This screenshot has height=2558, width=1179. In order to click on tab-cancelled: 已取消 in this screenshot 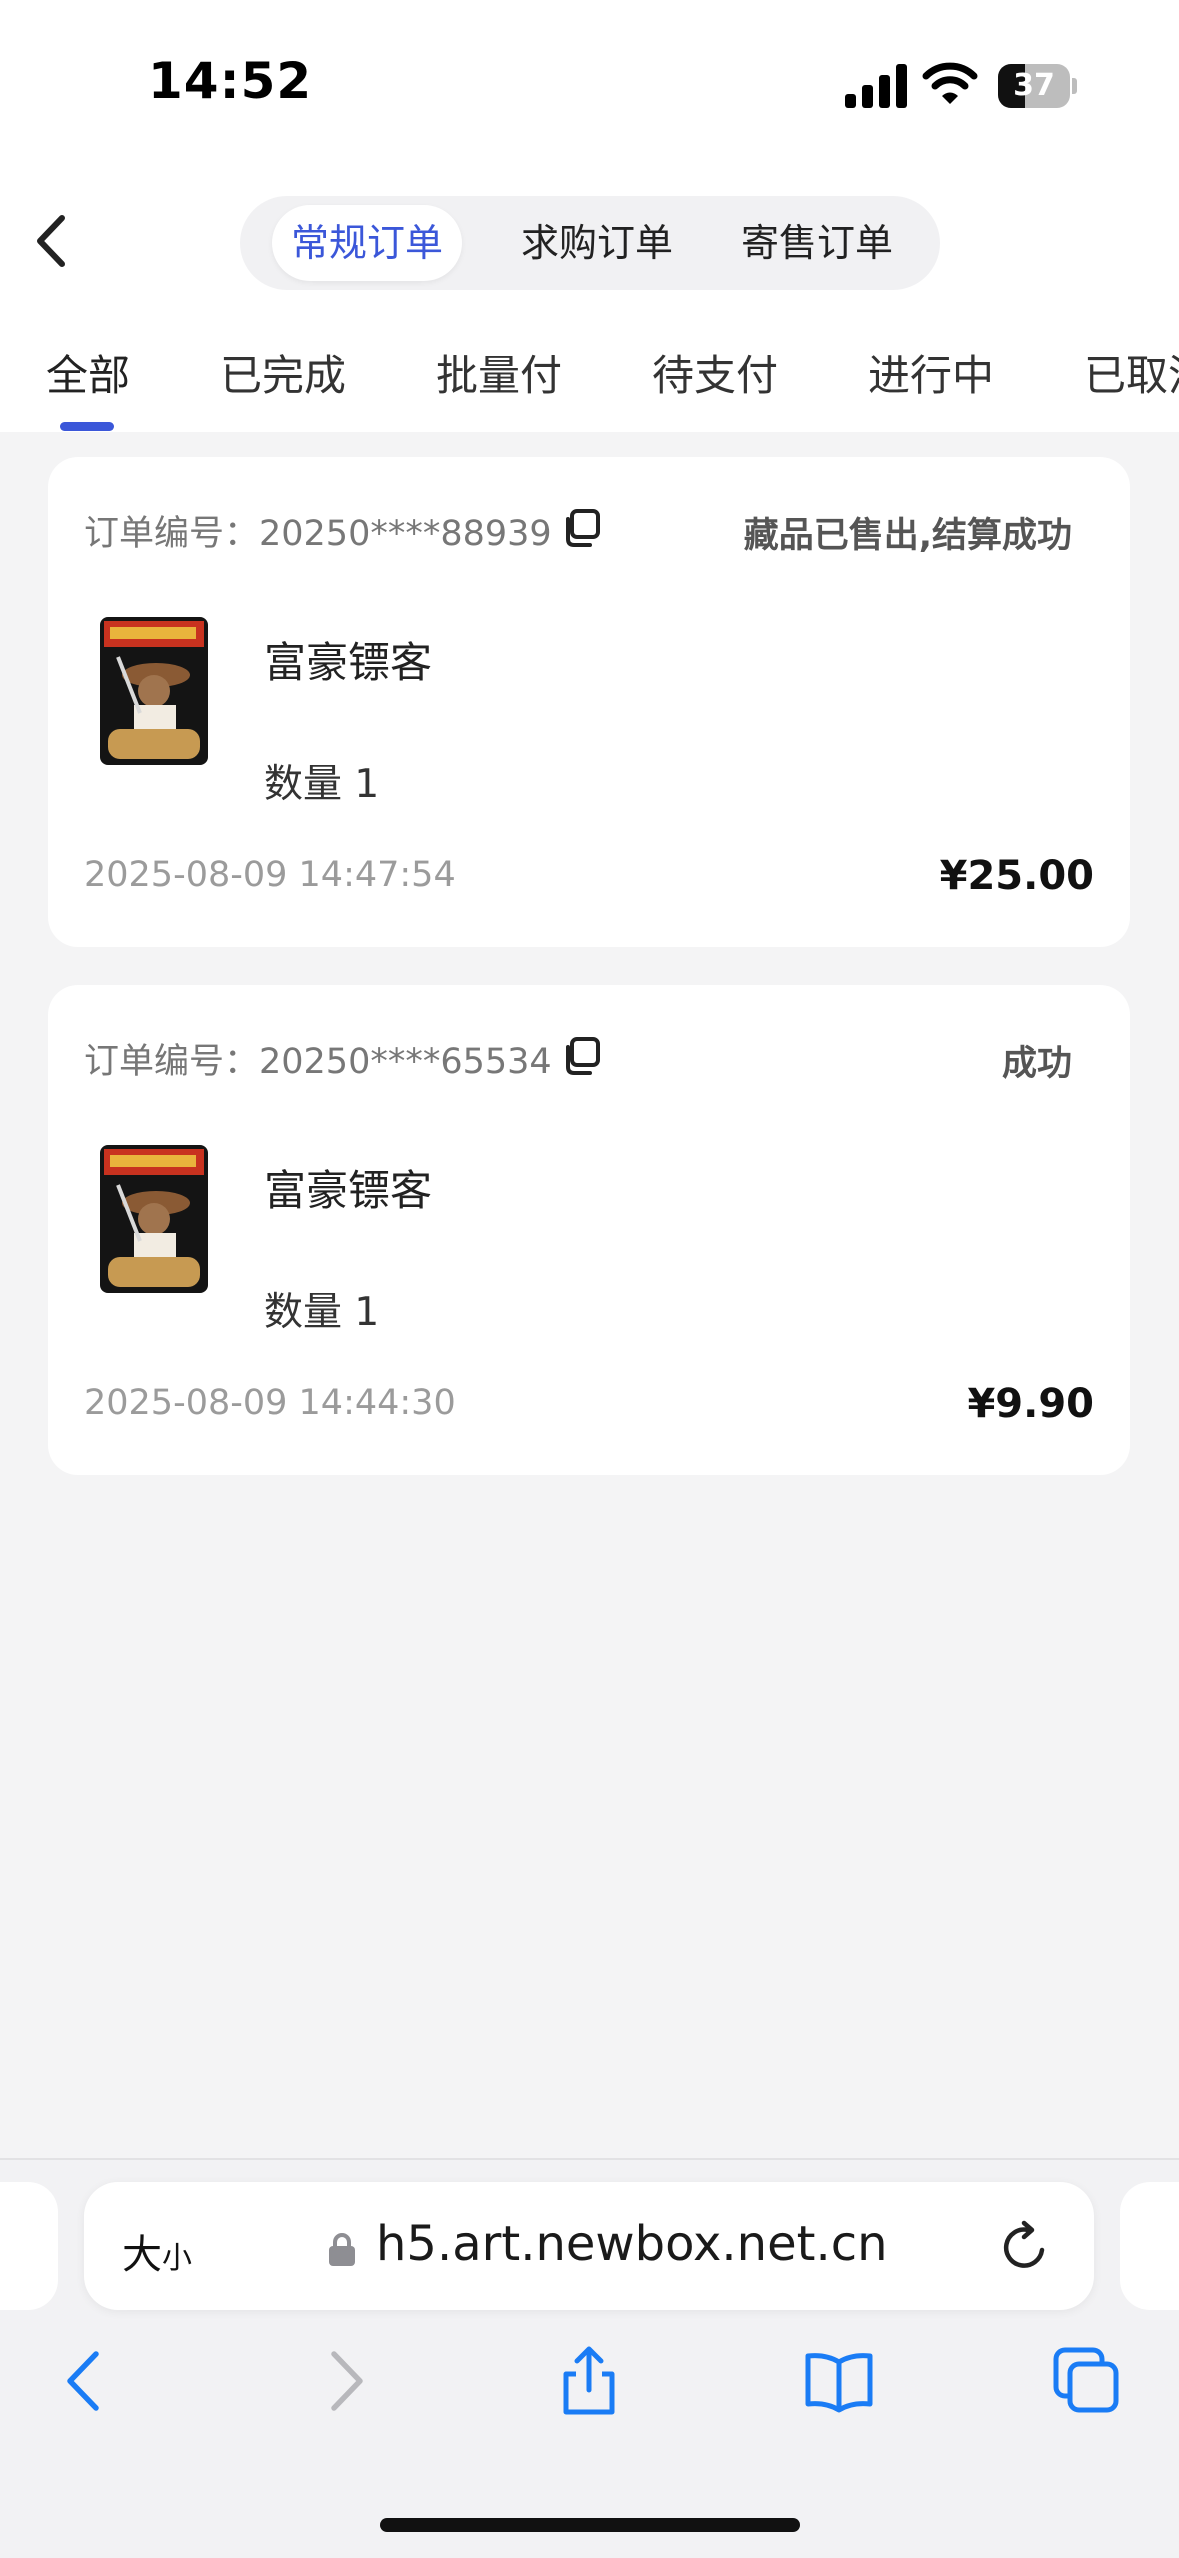, I will do `click(1131, 372)`.